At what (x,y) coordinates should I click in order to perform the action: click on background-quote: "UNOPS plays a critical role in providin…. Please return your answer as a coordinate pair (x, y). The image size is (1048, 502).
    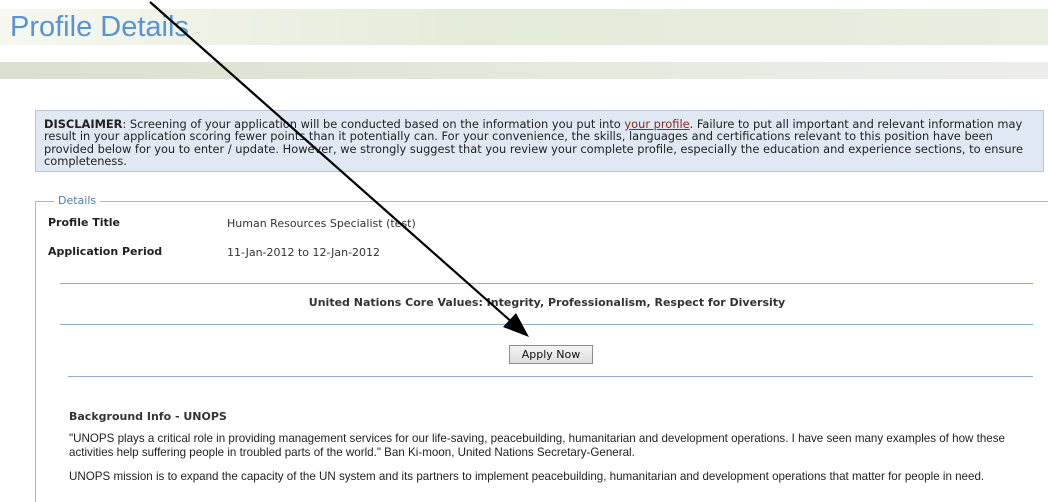
    Looking at the image, I should click on (537, 445).